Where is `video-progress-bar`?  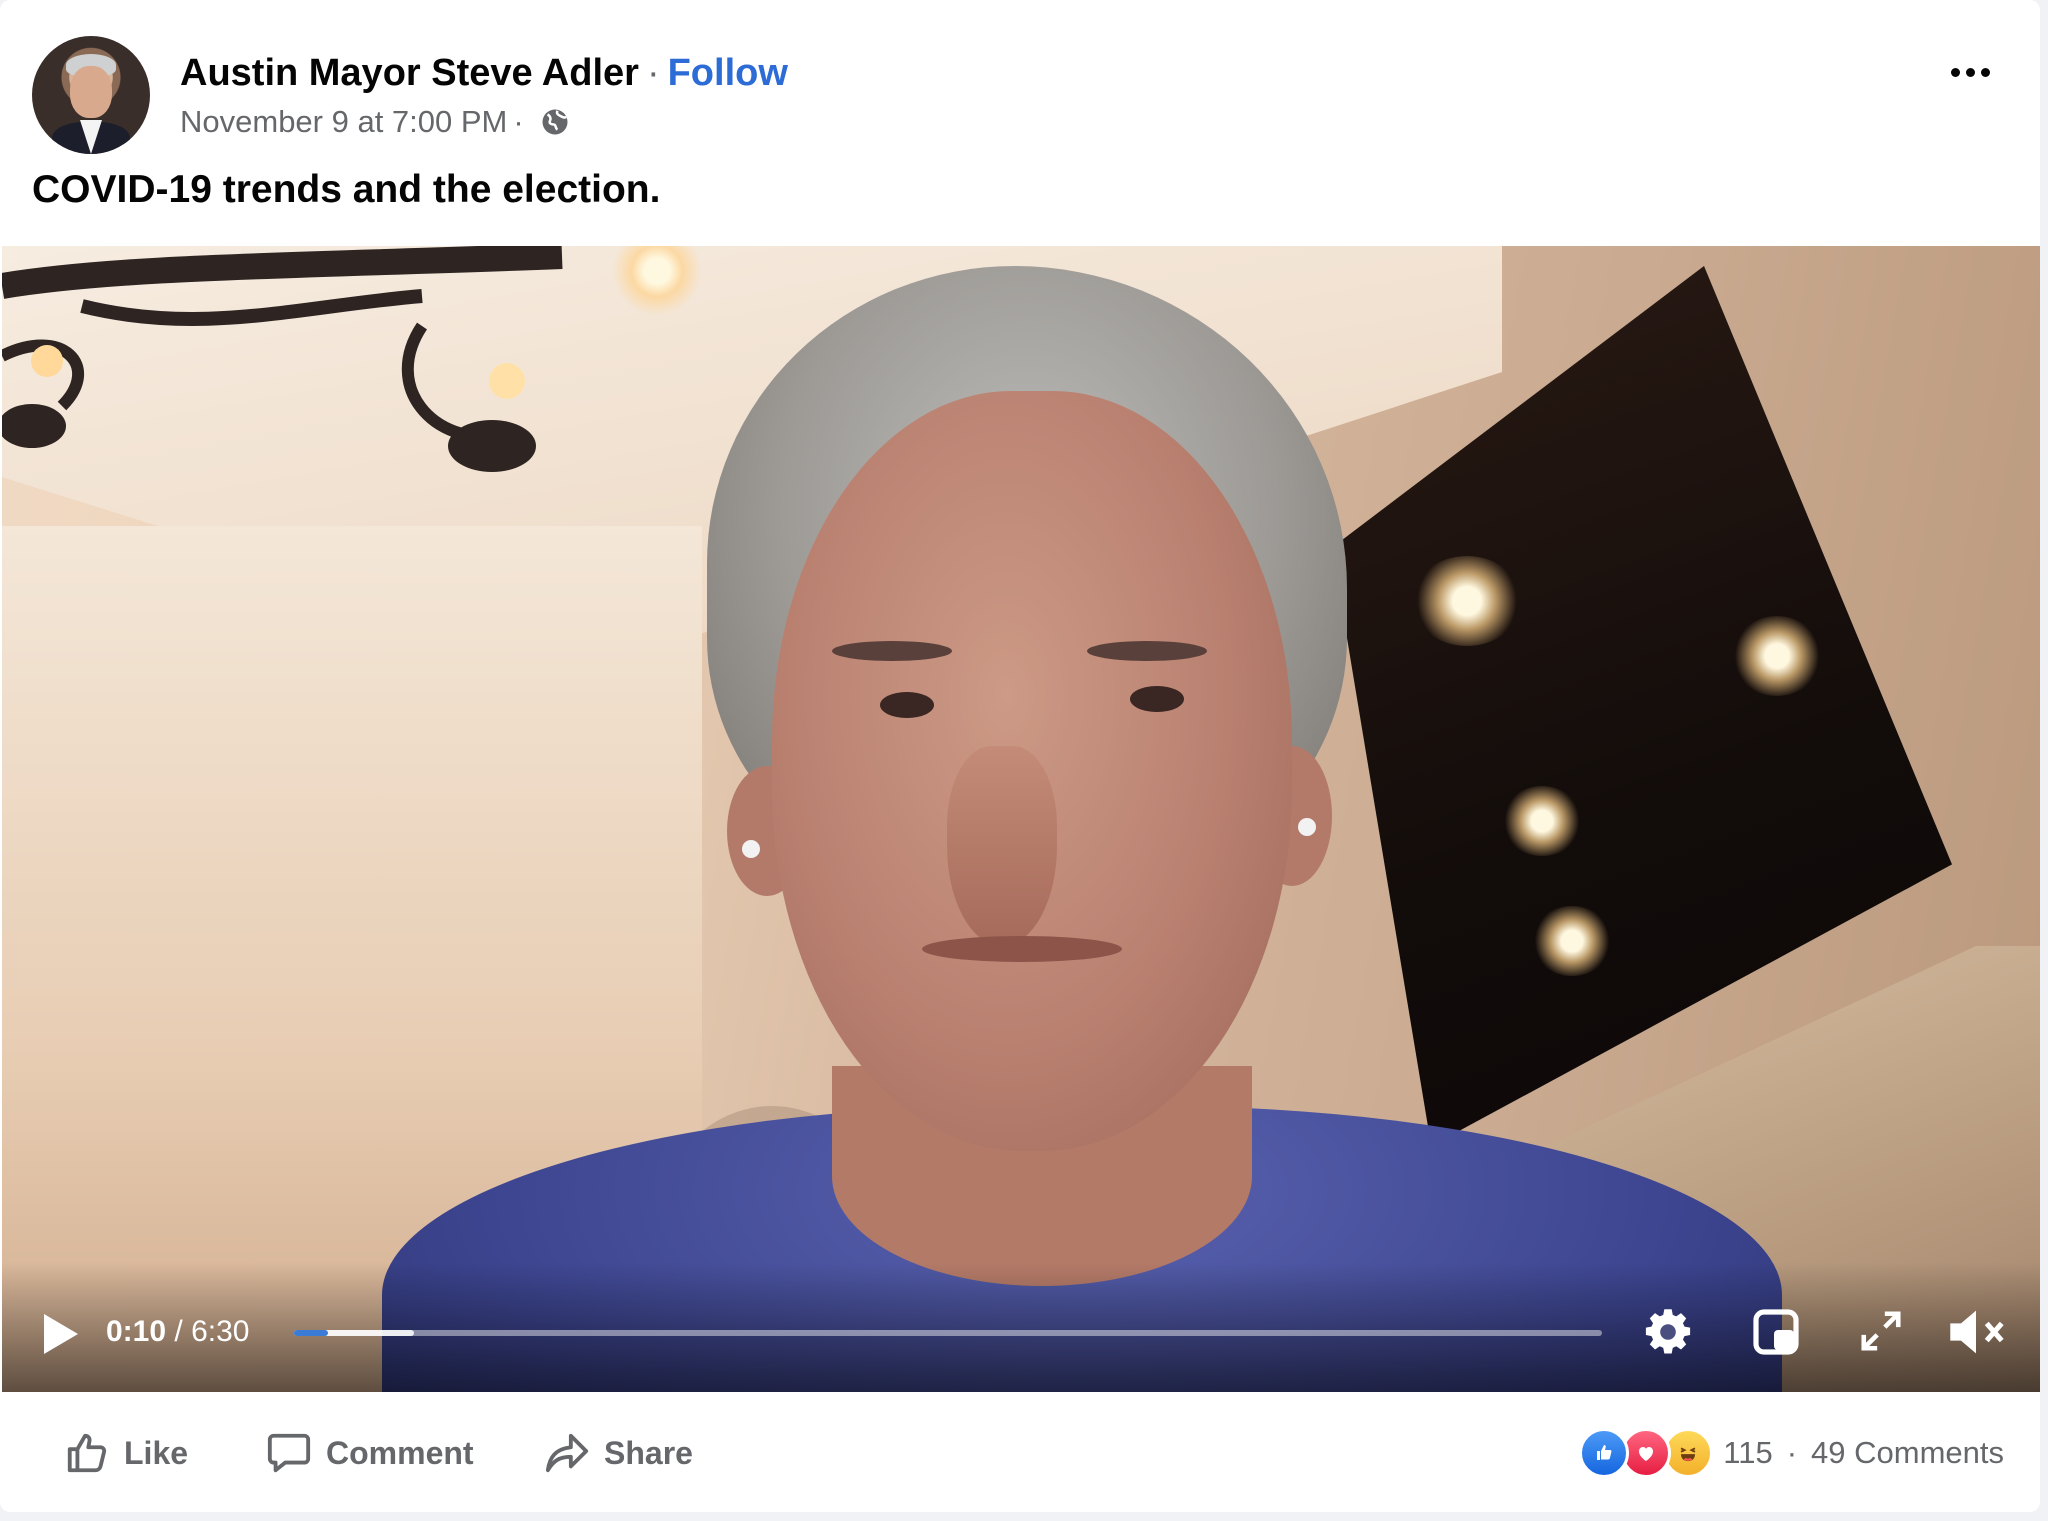 video-progress-bar is located at coordinates (948, 1333).